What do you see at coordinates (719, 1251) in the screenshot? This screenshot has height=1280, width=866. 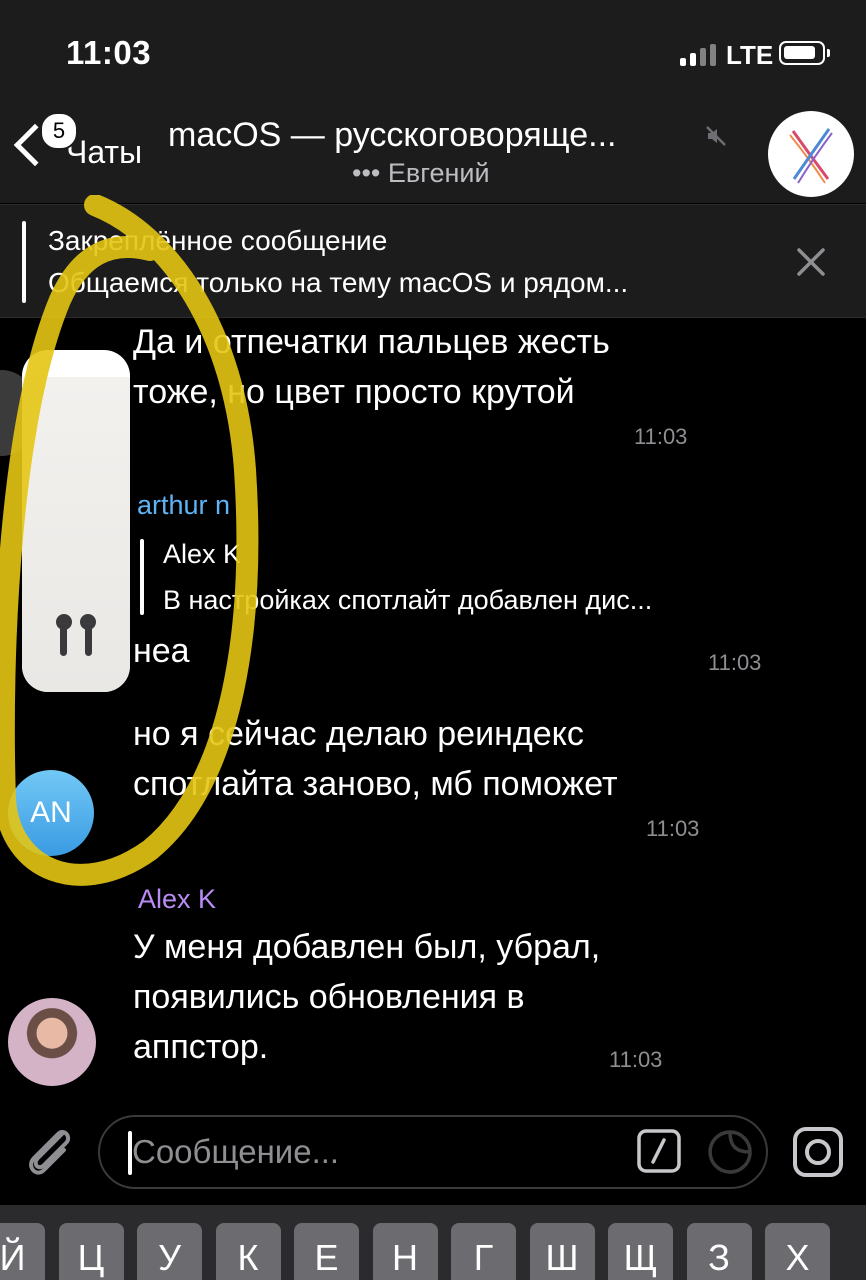 I see `key-9: З` at bounding box center [719, 1251].